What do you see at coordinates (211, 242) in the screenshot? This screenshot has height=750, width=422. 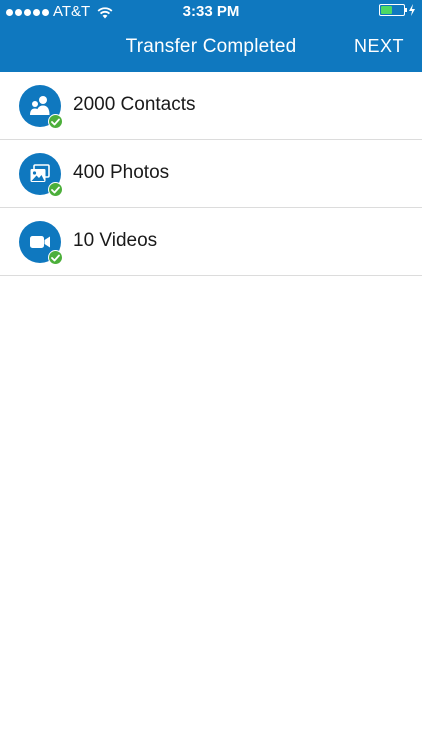 I see `list-item: 10 Videos` at bounding box center [211, 242].